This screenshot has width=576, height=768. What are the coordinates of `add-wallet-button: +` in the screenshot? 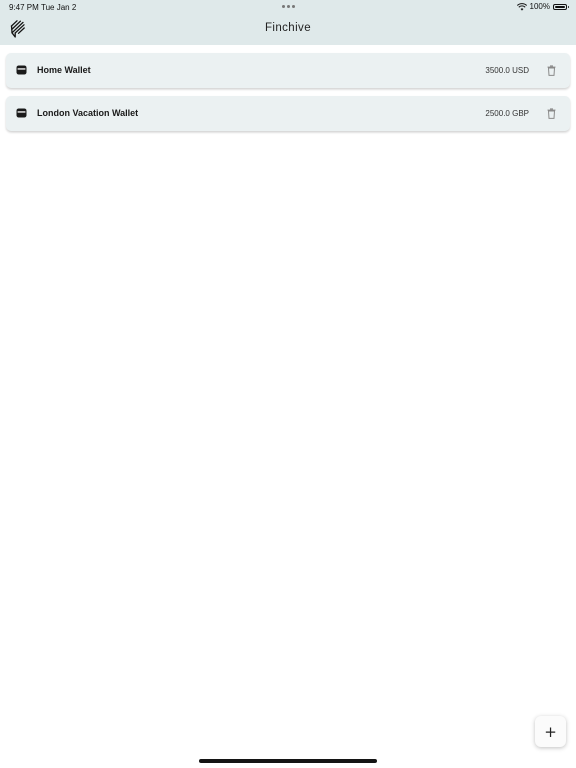 It's located at (550, 731).